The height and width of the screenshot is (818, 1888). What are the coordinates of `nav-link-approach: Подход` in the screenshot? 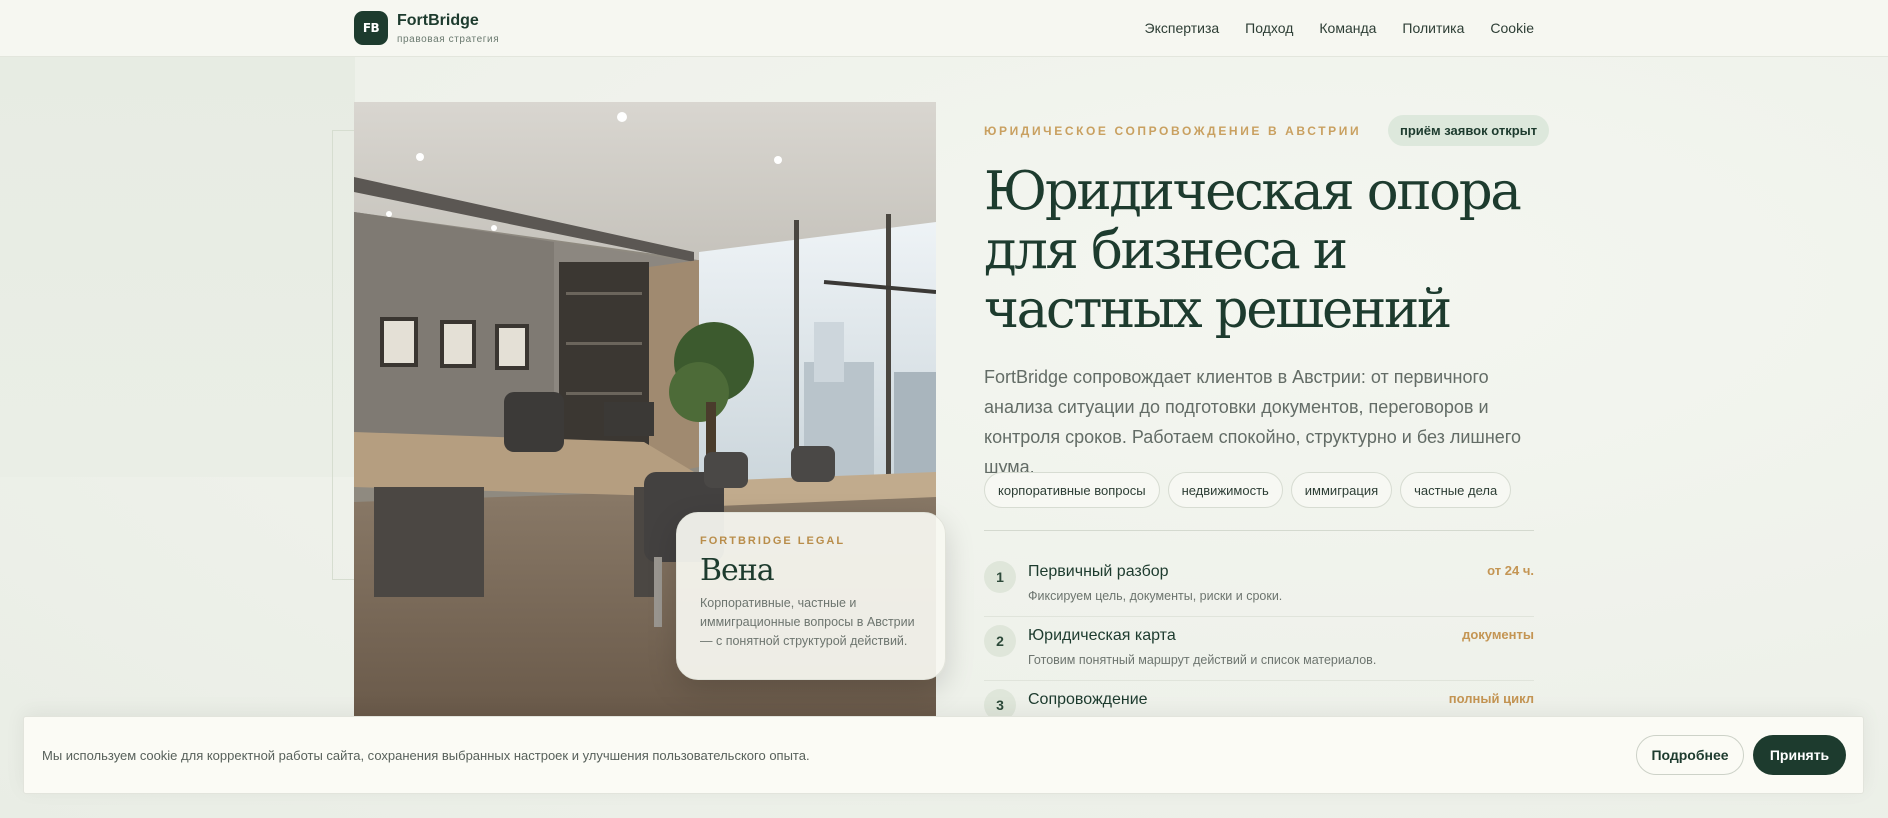 It's located at (1269, 28).